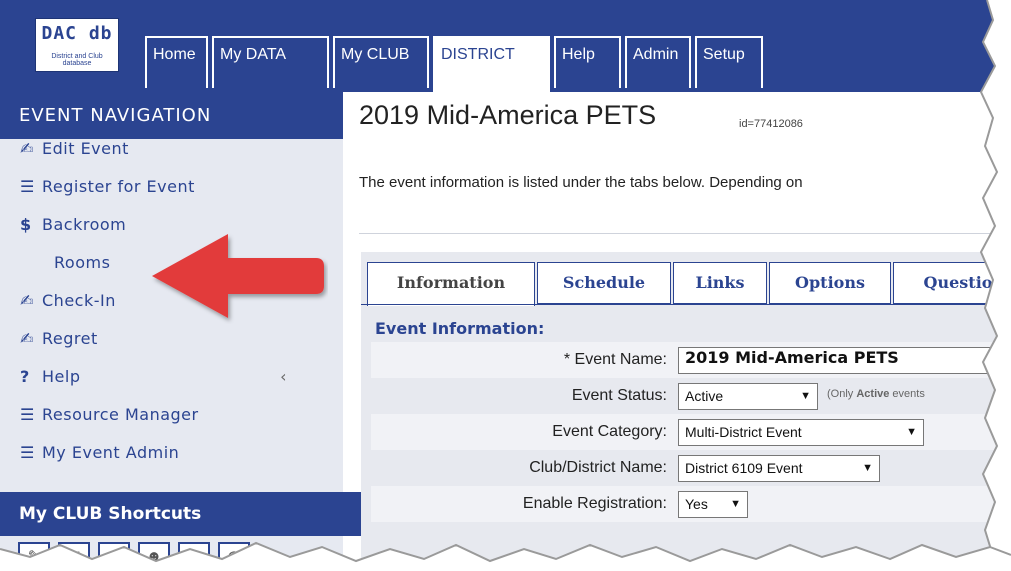 This screenshot has width=1011, height=571. What do you see at coordinates (771, 124) in the screenshot?
I see `event-id: id=77412086` at bounding box center [771, 124].